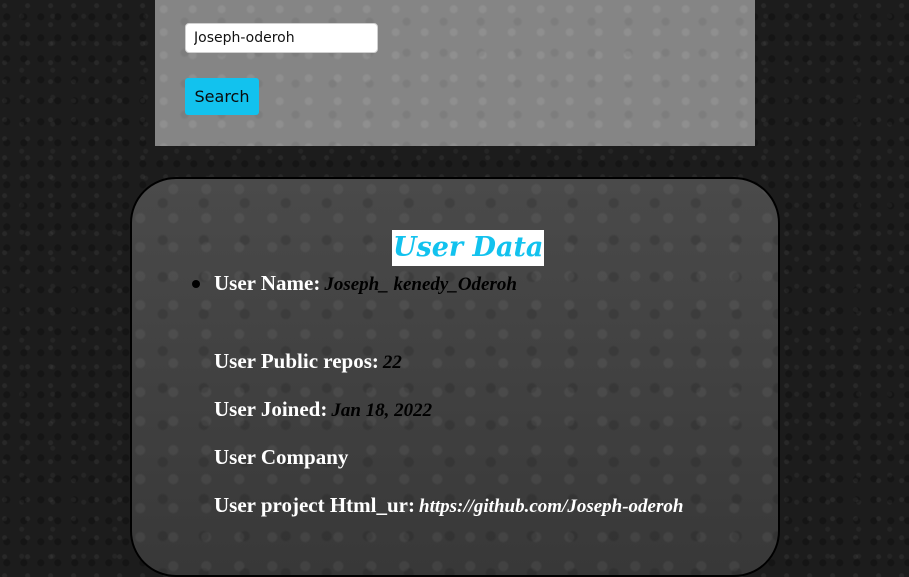 The width and height of the screenshot is (909, 577). I want to click on list-bullet, so click(196, 284).